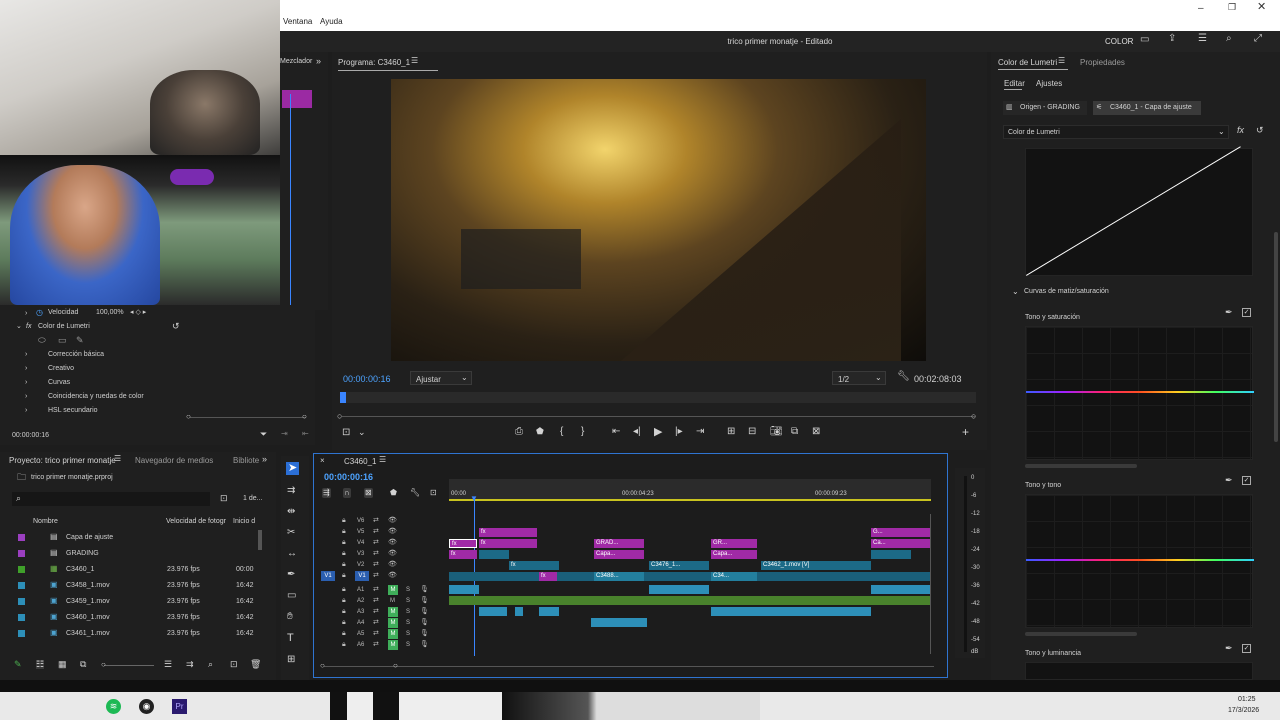 The image size is (1280, 720). Describe the element at coordinates (131, 555) in the screenshot. I see `list-item: ▤ GRADING` at that location.